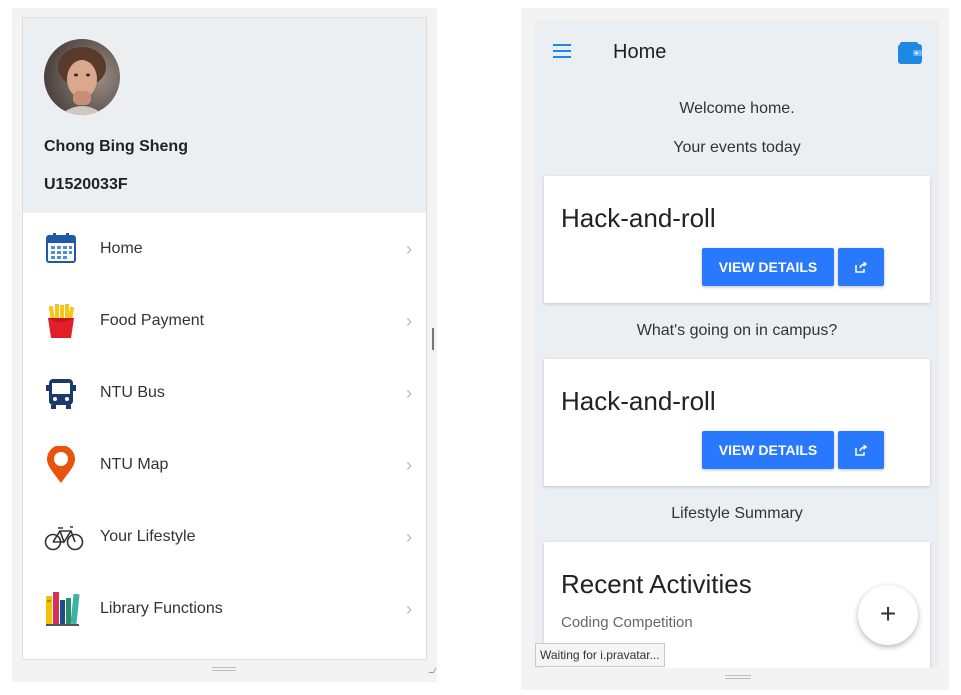 The image size is (961, 695). I want to click on app-bar: Home, so click(737, 54).